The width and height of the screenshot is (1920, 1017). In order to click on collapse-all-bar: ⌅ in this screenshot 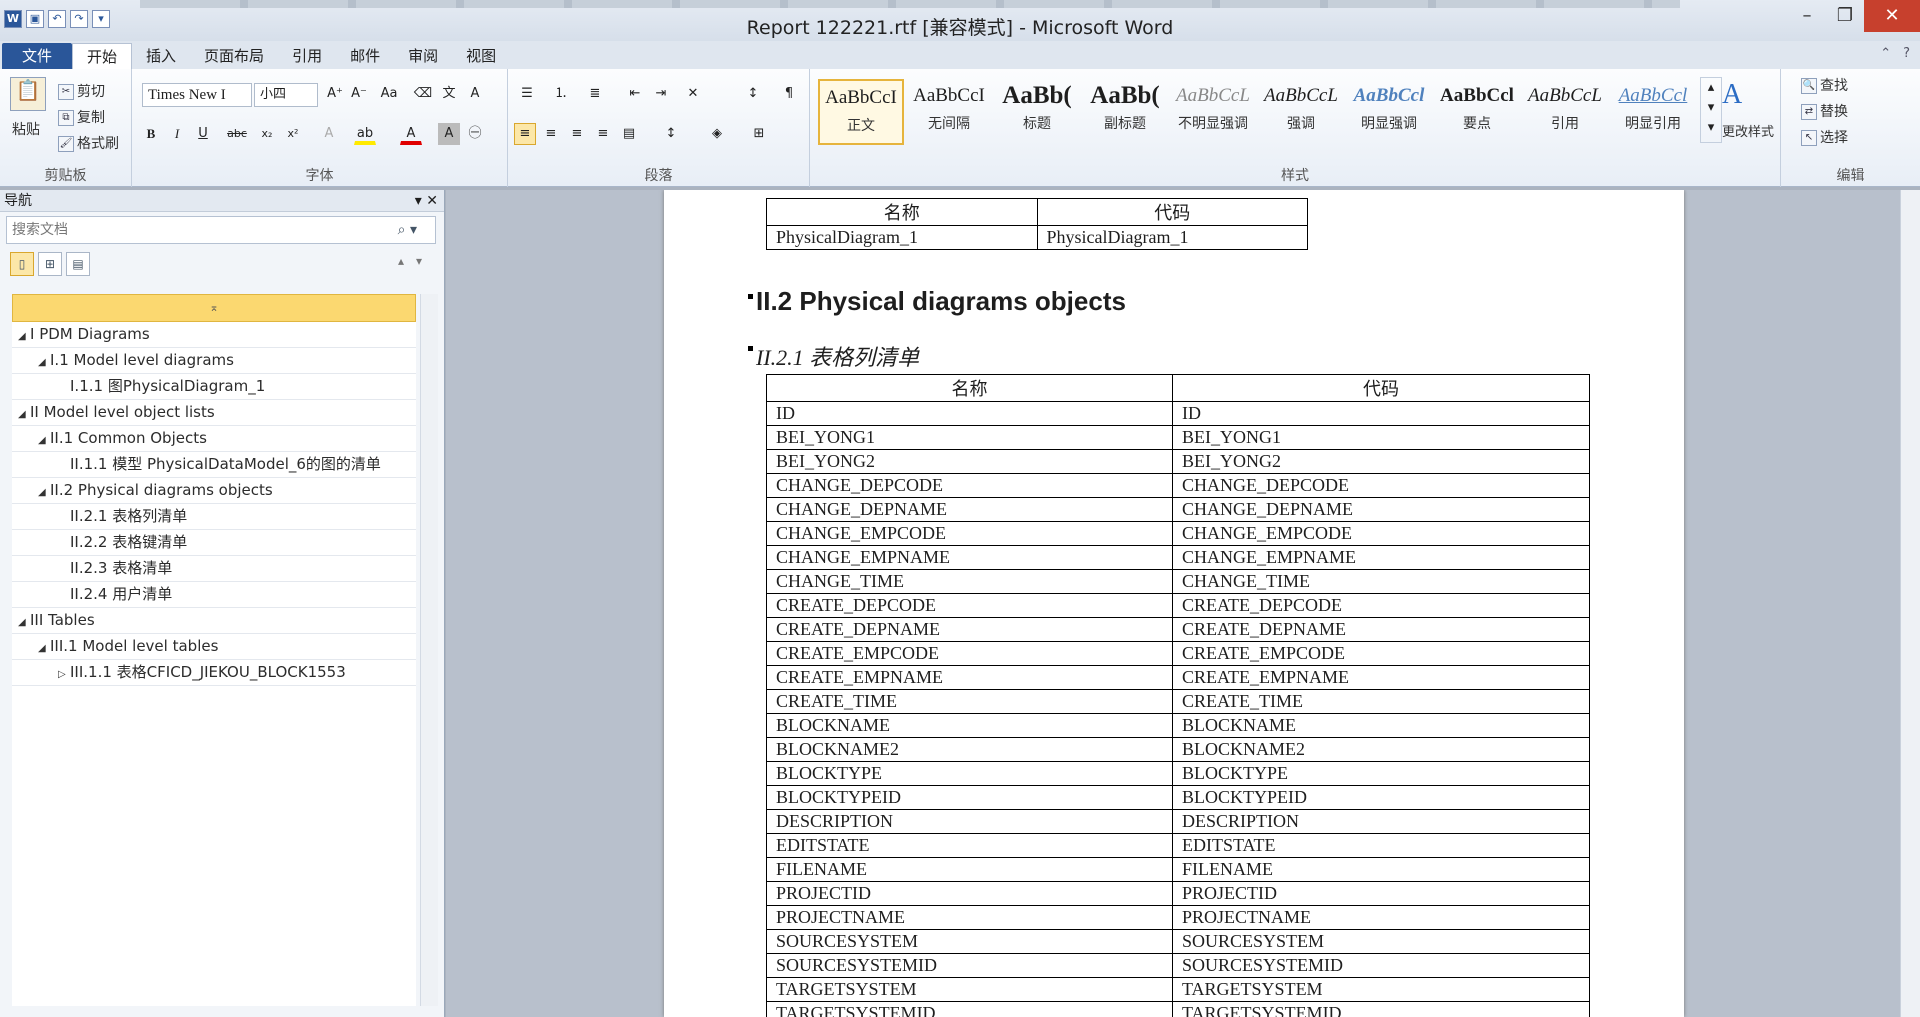, I will do `click(214, 308)`.